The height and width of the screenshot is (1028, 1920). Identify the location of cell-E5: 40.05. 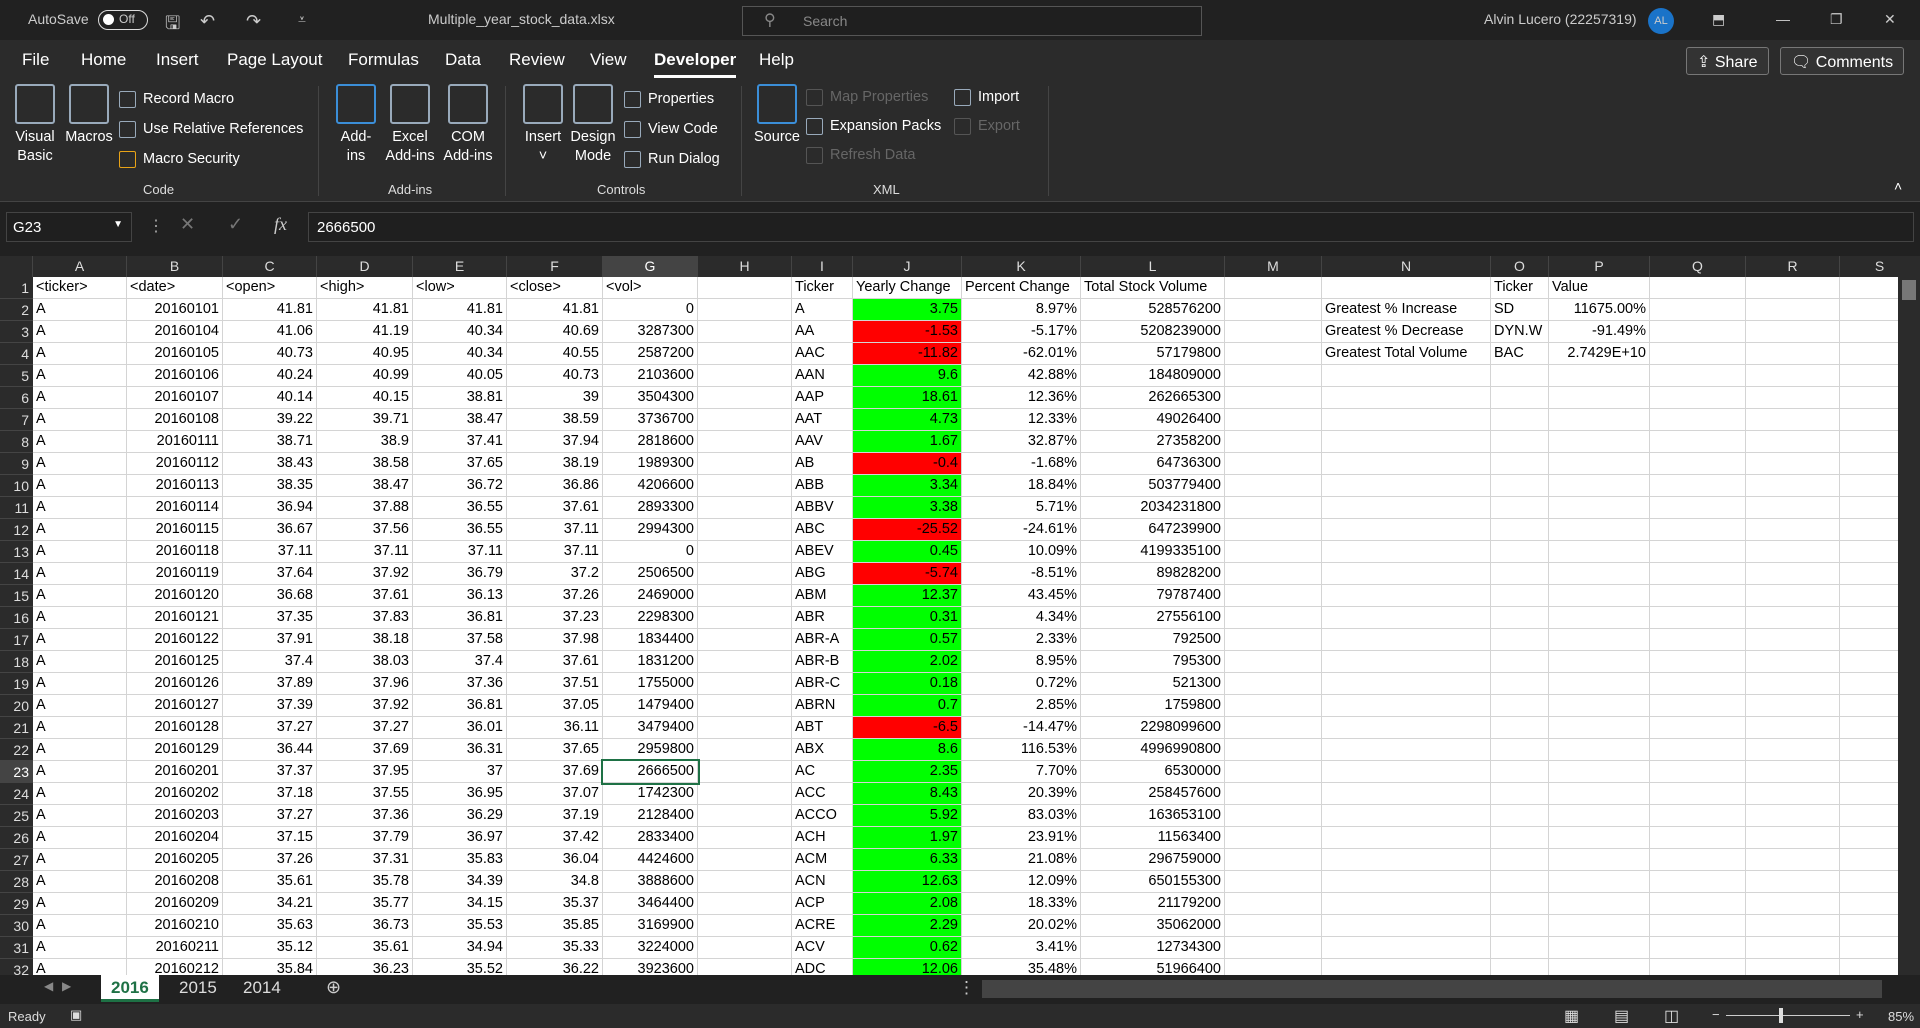
(460, 376).